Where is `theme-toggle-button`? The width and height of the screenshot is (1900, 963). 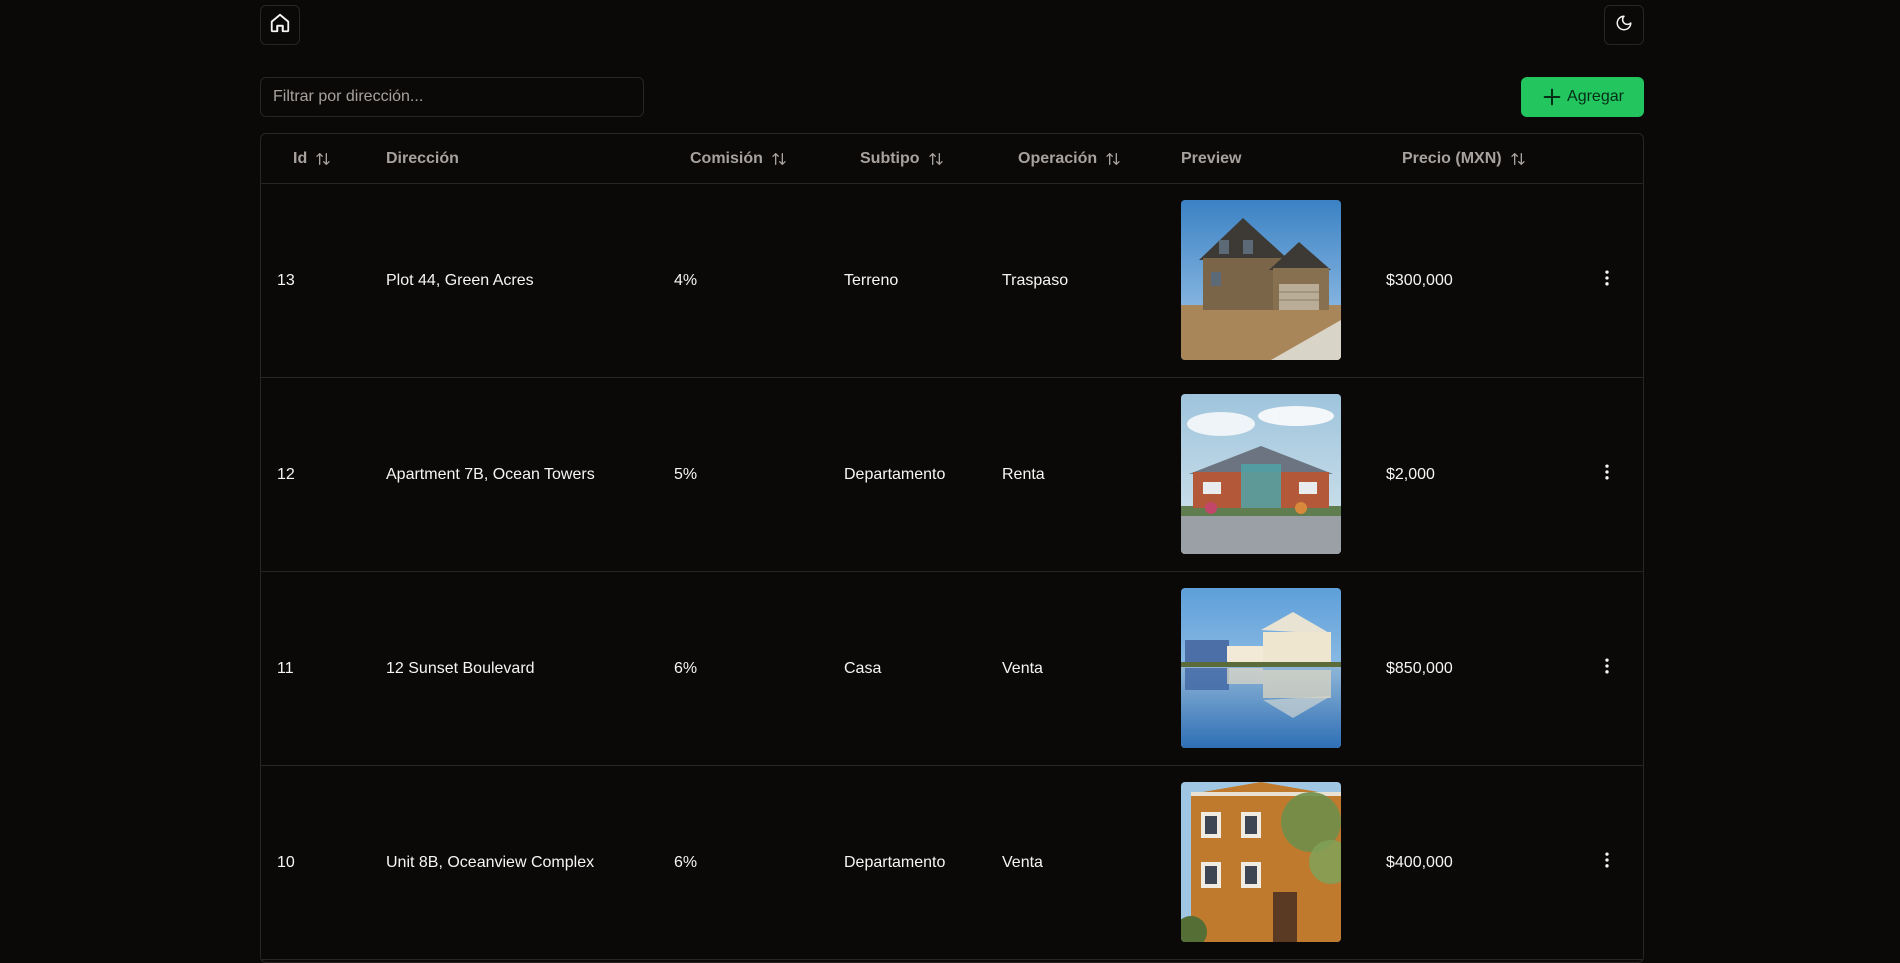 theme-toggle-button is located at coordinates (1624, 25).